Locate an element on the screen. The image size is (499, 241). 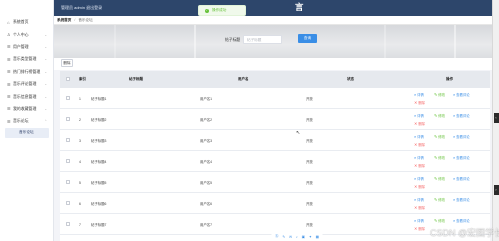
sidebar-item-label: 我的收藏管理 is located at coordinates (25, 108).